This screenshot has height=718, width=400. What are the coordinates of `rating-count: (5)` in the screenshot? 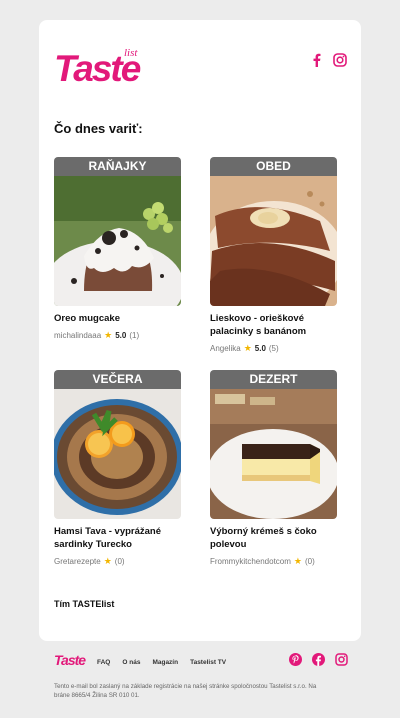 It's located at (273, 348).